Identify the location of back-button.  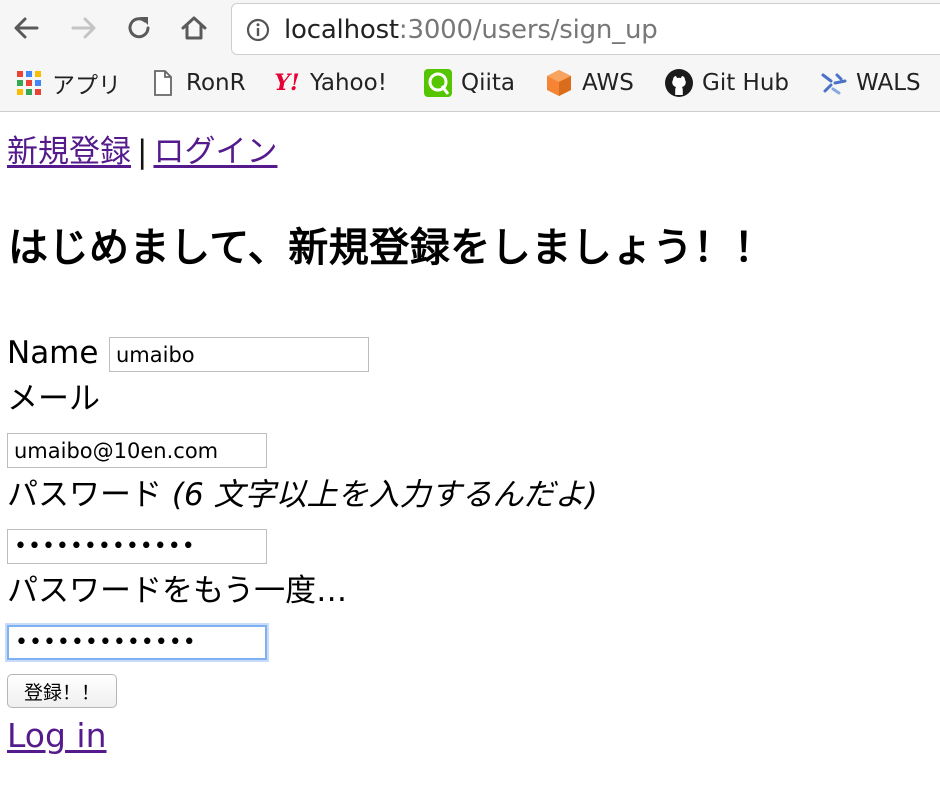
(26, 28).